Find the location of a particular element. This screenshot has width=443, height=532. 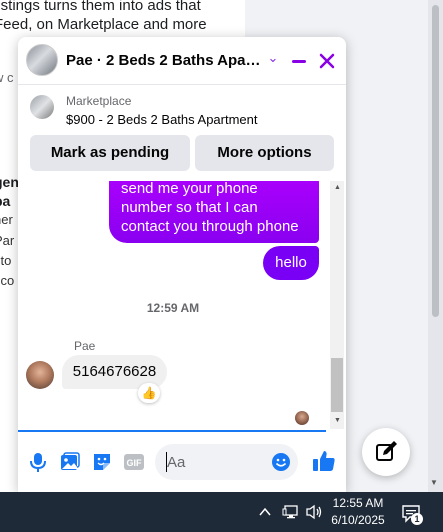

background-text: cco is located at coordinates (7, 280).